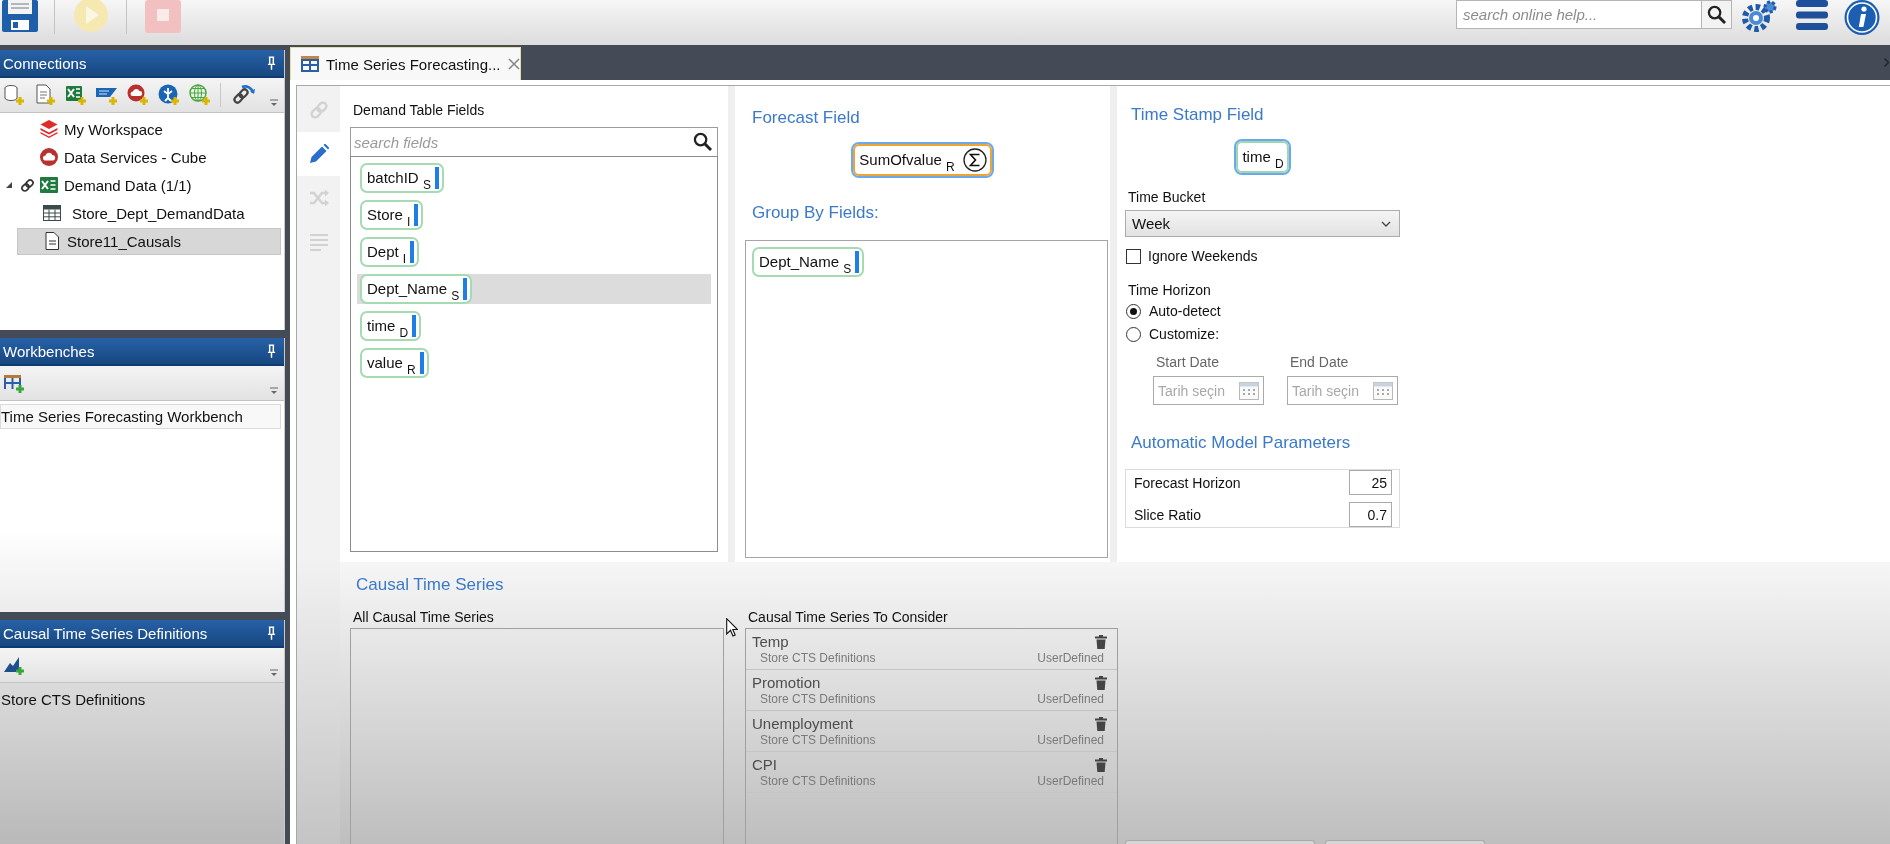  I want to click on tree-item: My Workspace, so click(159, 129).